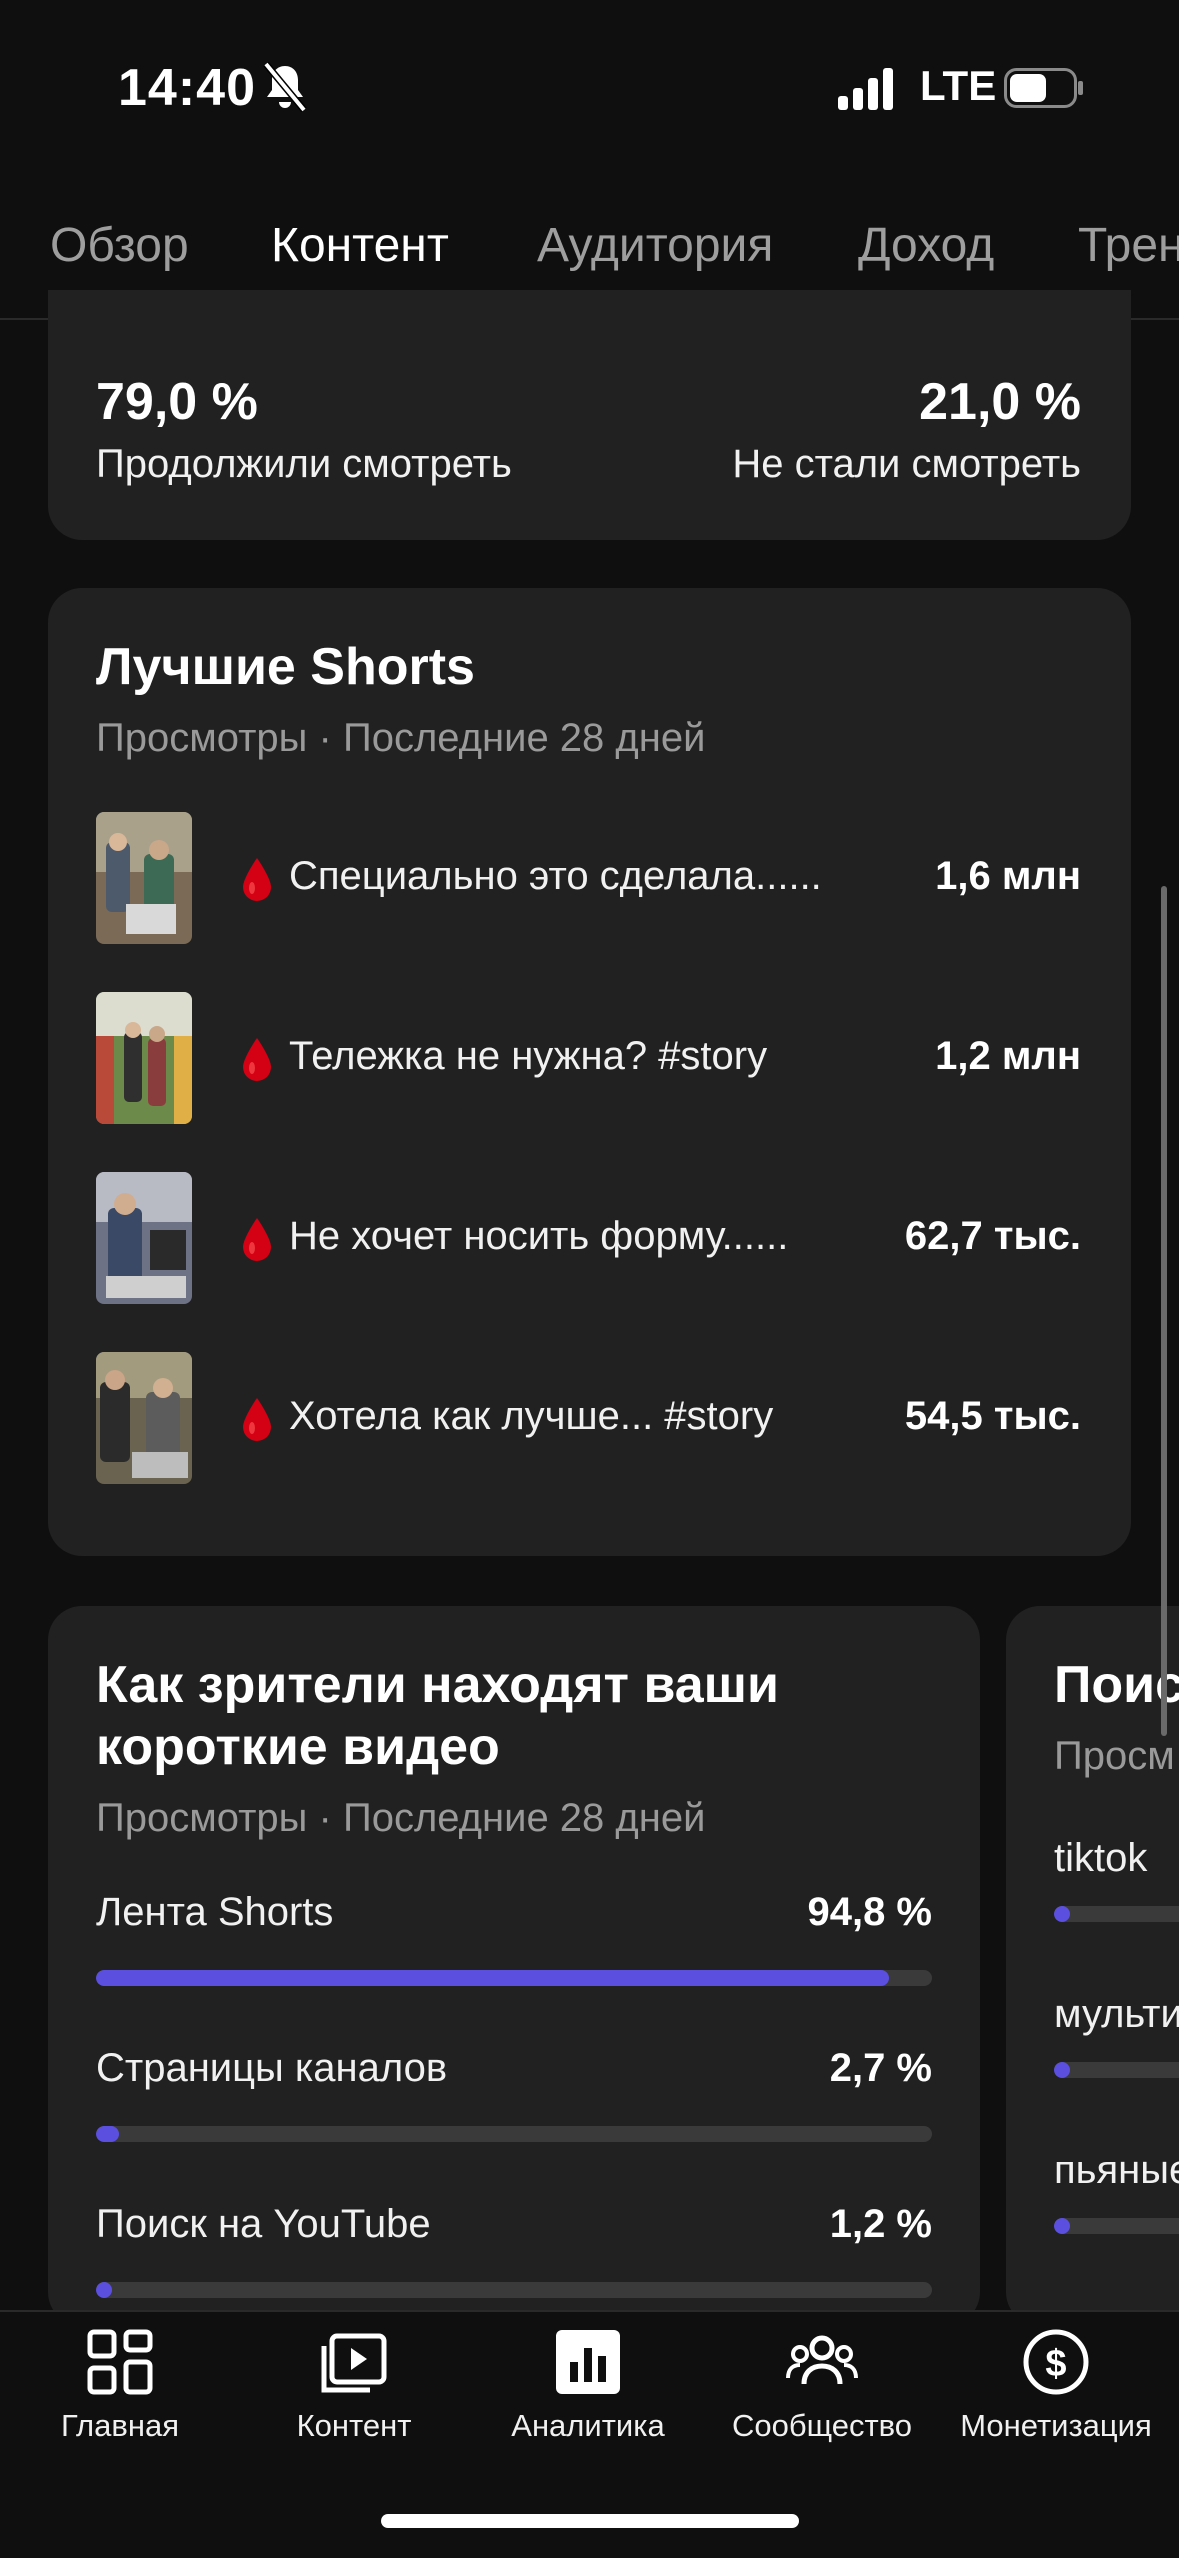 The image size is (1179, 2558). What do you see at coordinates (304, 464) in the screenshot?
I see `continued-label: Продолжили смотреть` at bounding box center [304, 464].